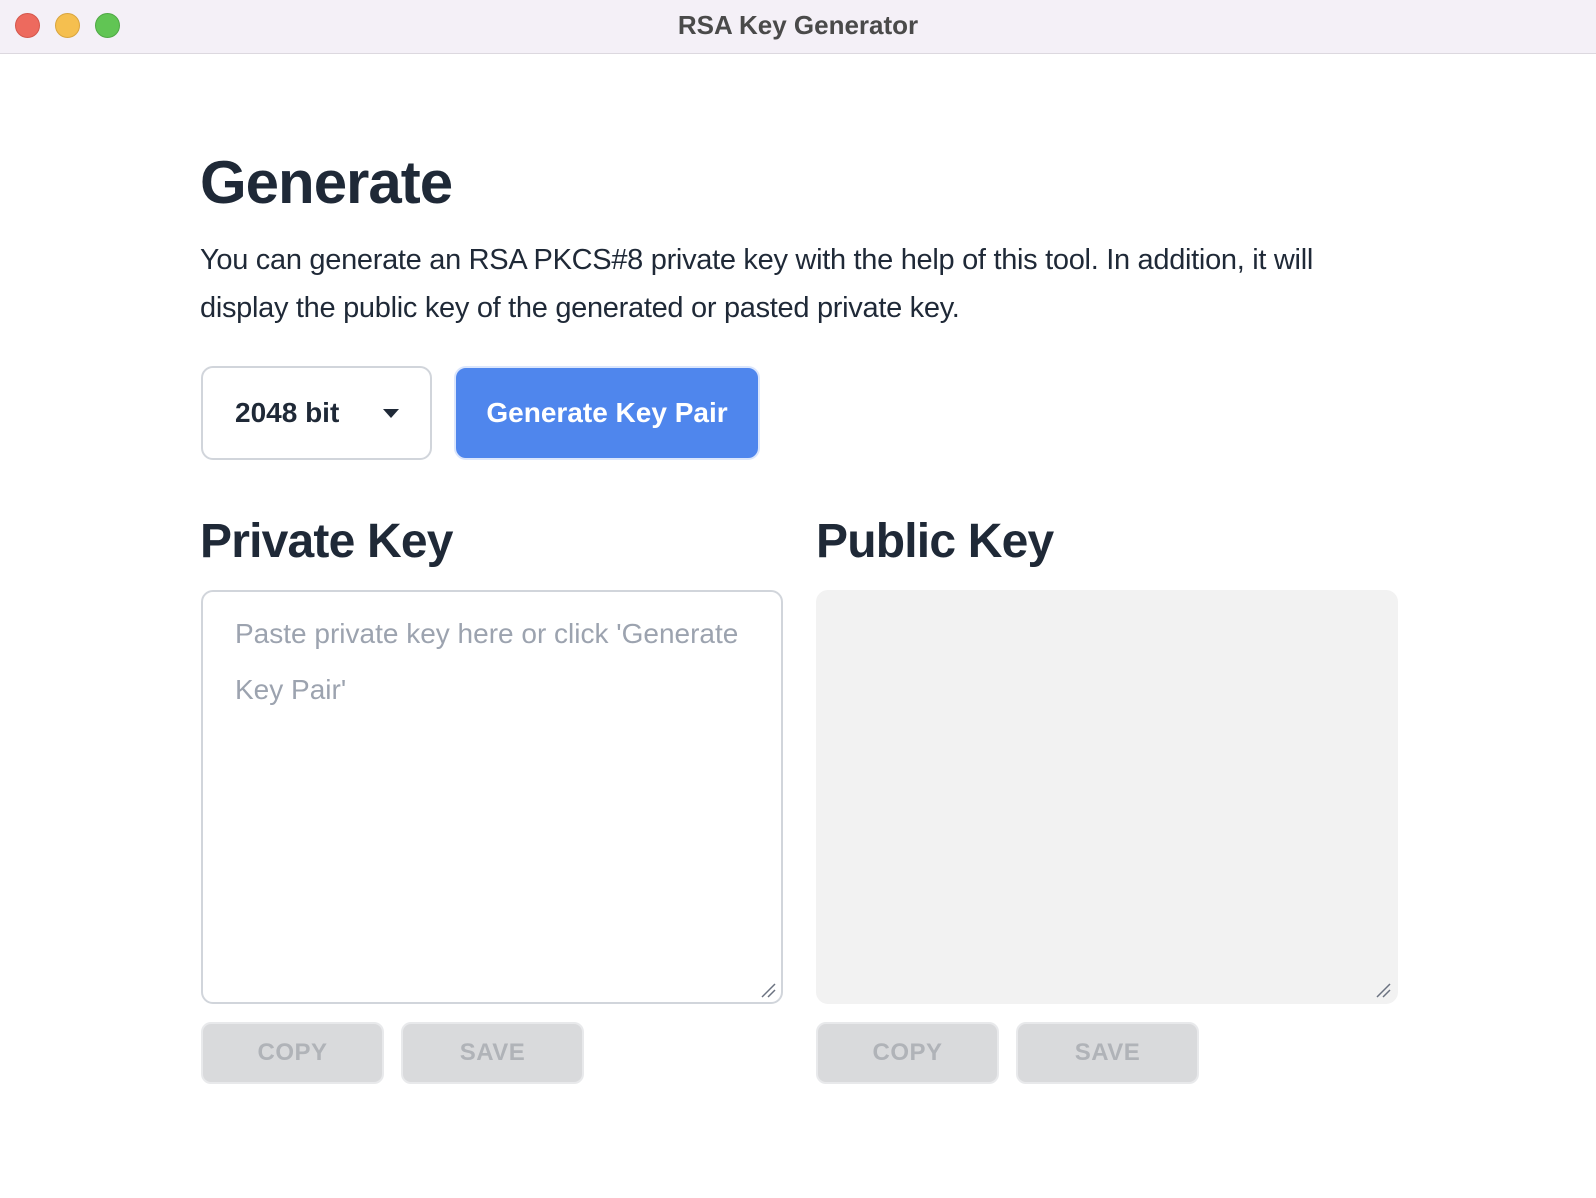 Image resolution: width=1596 pixels, height=1198 pixels. I want to click on public-key-save-button: SAVE, so click(1107, 1053).